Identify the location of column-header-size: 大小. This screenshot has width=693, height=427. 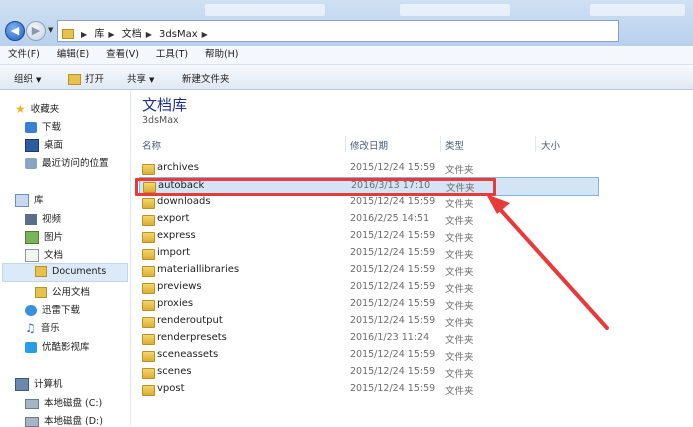
(550, 145).